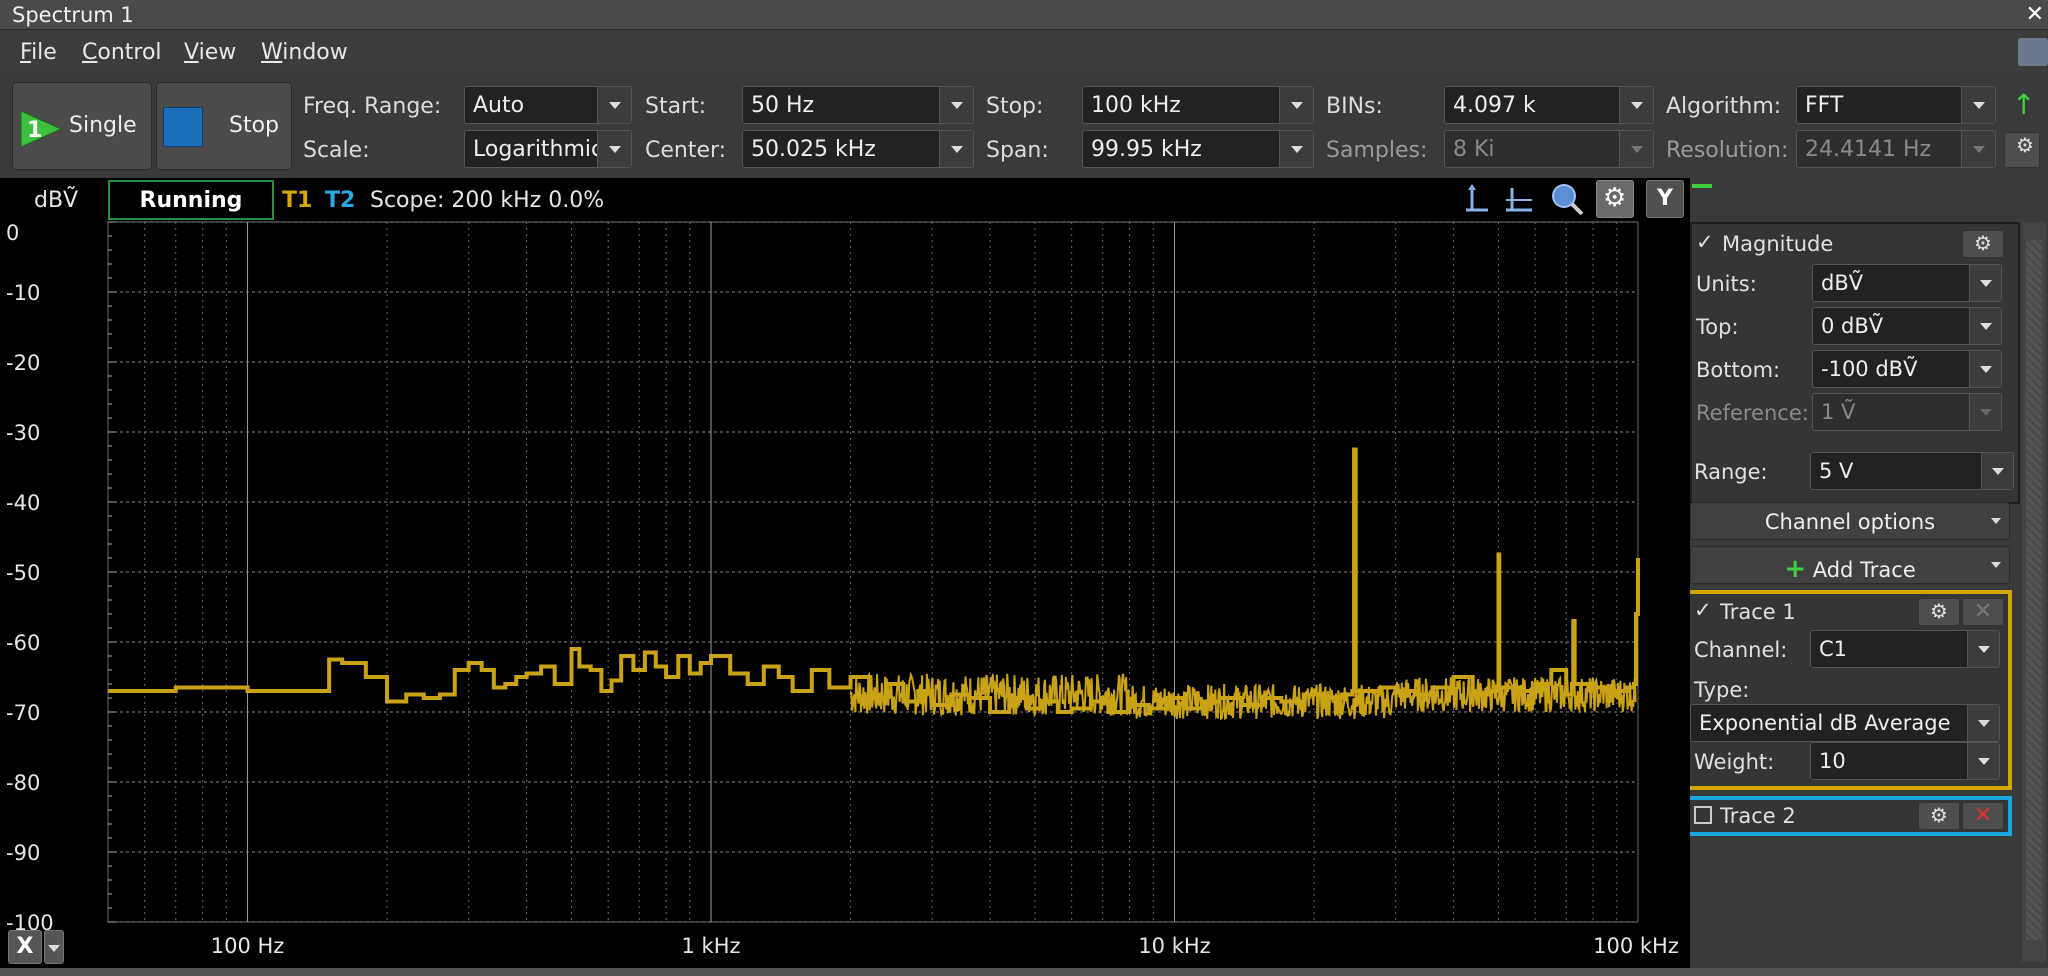 The image size is (2048, 976). Describe the element at coordinates (254, 125) in the screenshot. I see `stop-label: Stop` at that location.